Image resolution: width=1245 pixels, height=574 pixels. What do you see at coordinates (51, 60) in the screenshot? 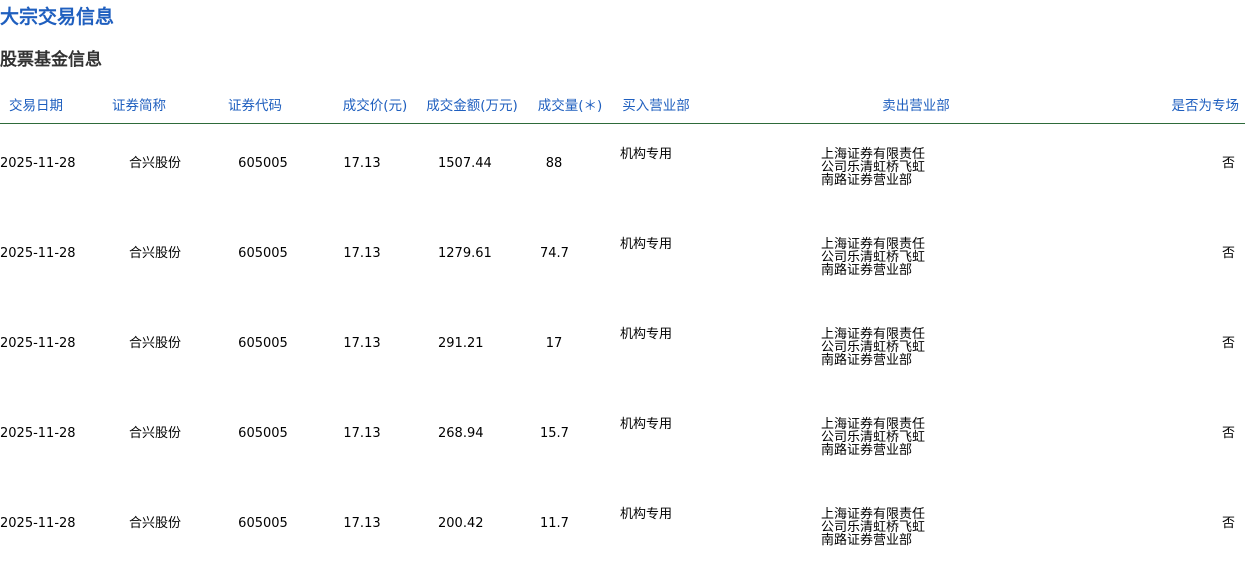
I see `section-title: 股票基金信息` at bounding box center [51, 60].